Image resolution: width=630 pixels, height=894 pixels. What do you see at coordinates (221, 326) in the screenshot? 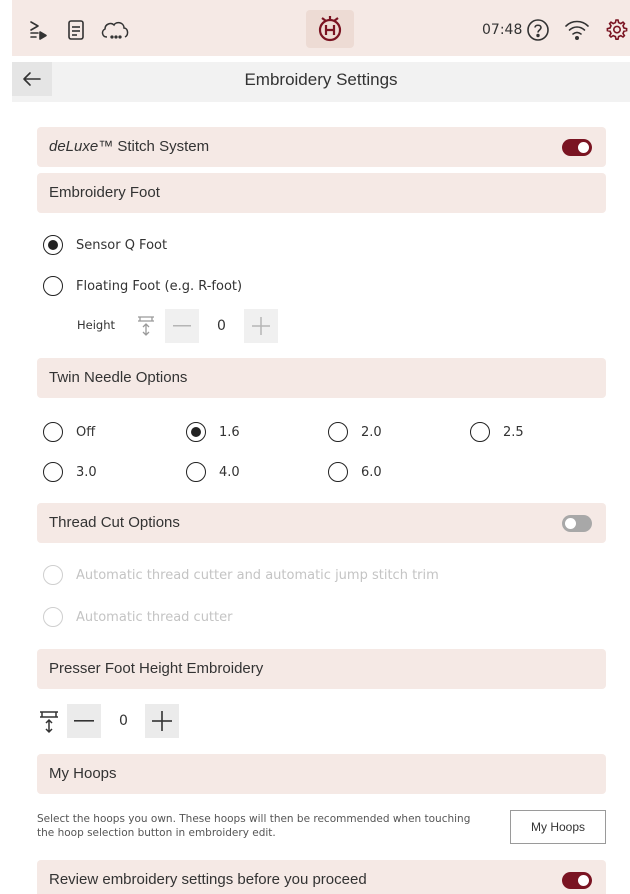
I see `height-value: 0` at bounding box center [221, 326].